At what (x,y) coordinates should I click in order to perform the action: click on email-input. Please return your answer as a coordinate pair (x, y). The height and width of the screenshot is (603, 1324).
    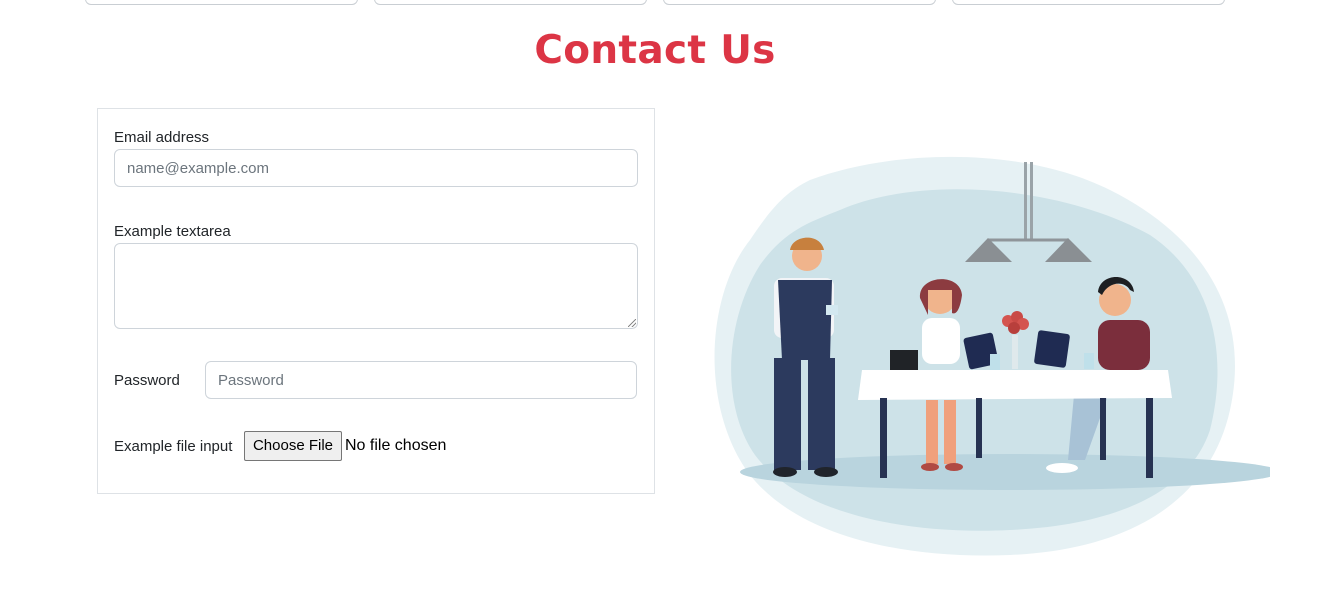
    Looking at the image, I should click on (376, 168).